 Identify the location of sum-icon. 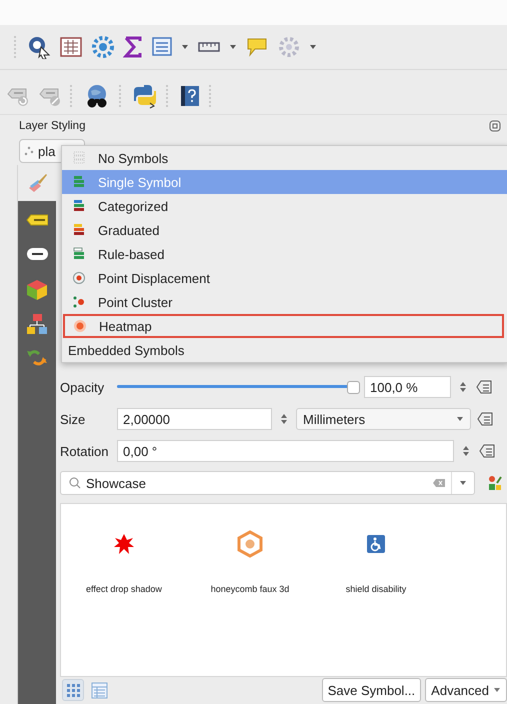
(133, 47).